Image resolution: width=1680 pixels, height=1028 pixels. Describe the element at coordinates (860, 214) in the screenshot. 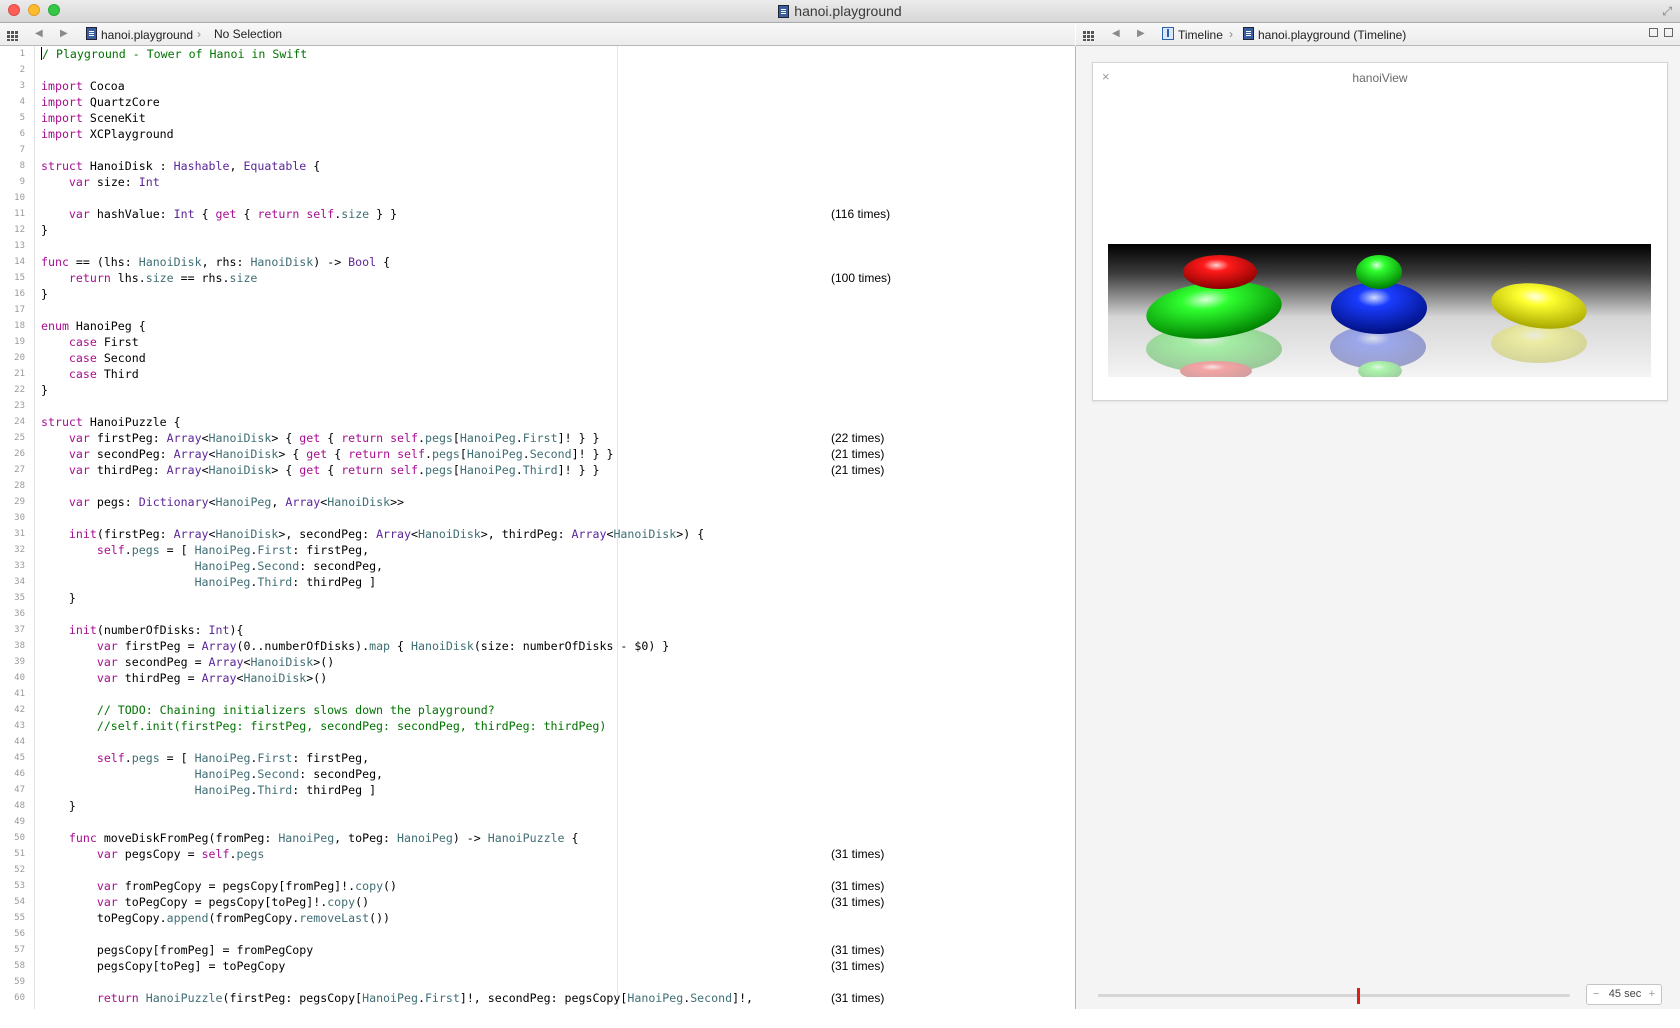

I see `result-count: (116 times)` at that location.